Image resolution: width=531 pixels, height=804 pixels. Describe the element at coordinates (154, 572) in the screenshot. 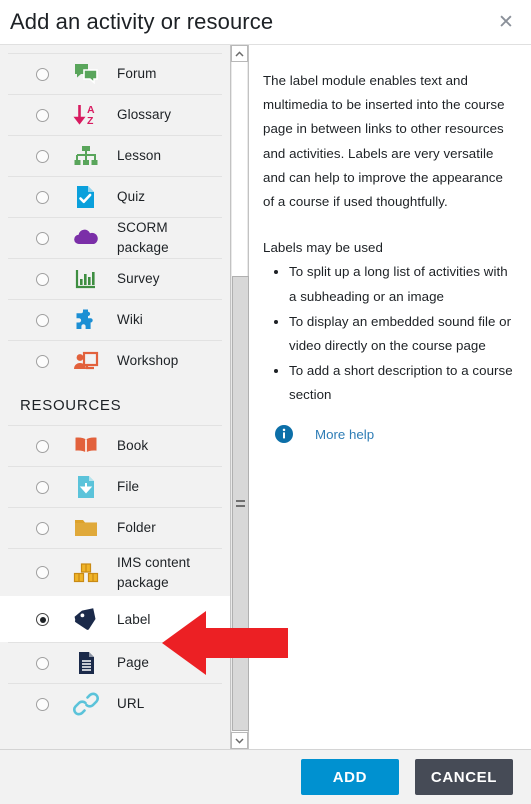

I see `option-label: IMS content package` at that location.